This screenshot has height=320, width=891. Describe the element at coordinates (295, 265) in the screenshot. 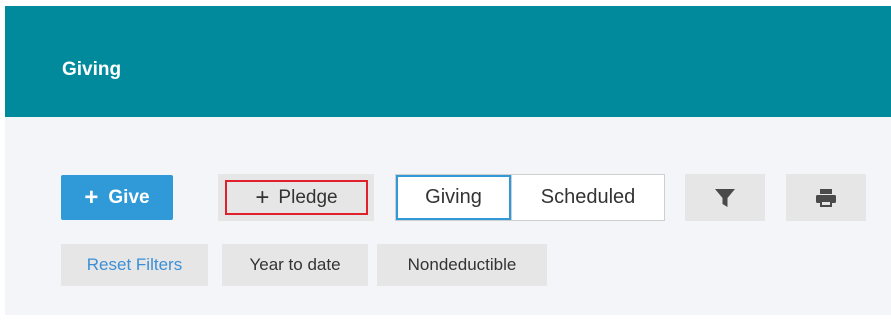

I see `filter-chip-year-to-date: Year to date` at that location.